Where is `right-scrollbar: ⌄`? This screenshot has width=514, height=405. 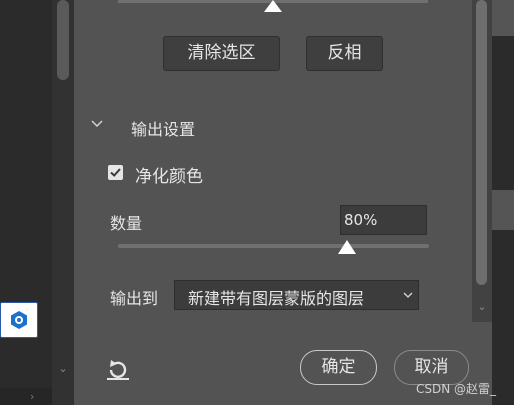 right-scrollbar: ⌄ is located at coordinates (482, 161).